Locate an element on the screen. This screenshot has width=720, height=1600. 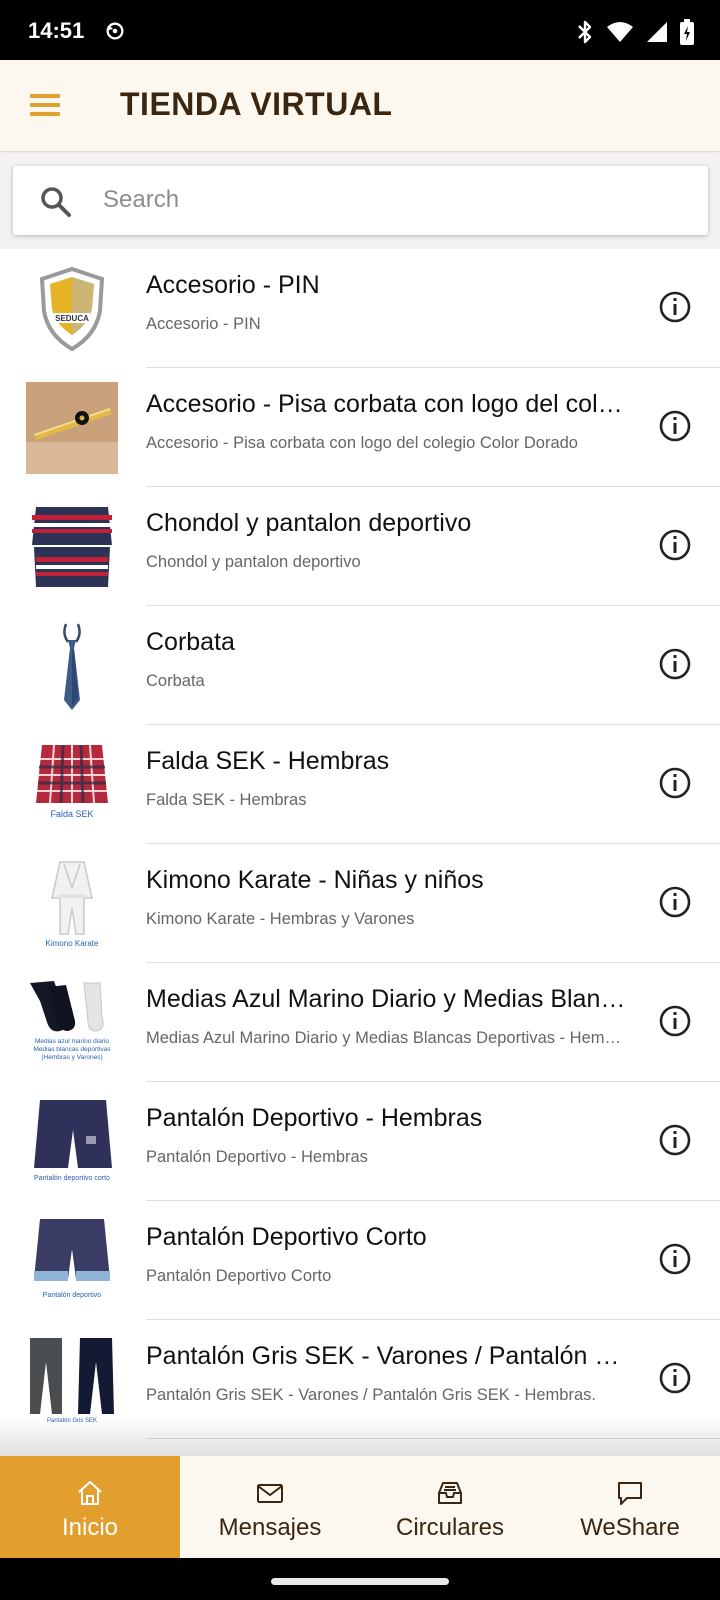
search-area is located at coordinates (360, 201).